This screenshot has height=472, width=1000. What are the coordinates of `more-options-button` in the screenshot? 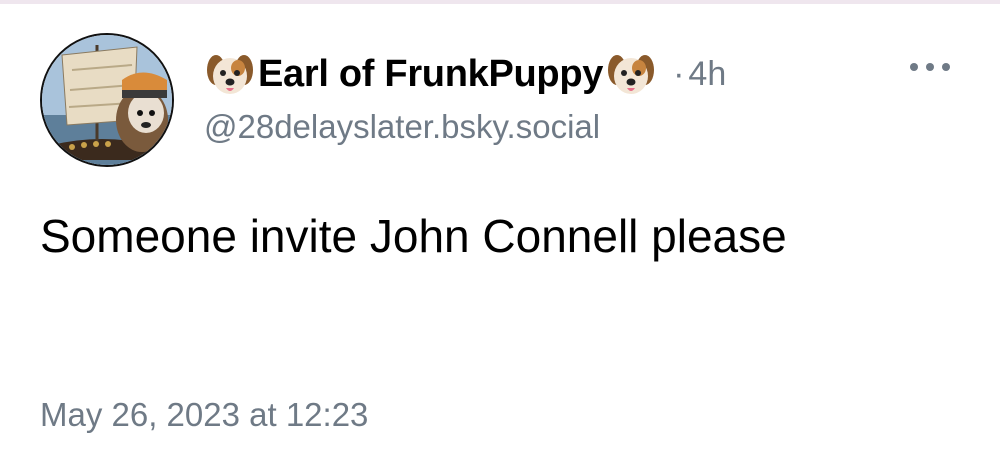 It's located at (930, 67).